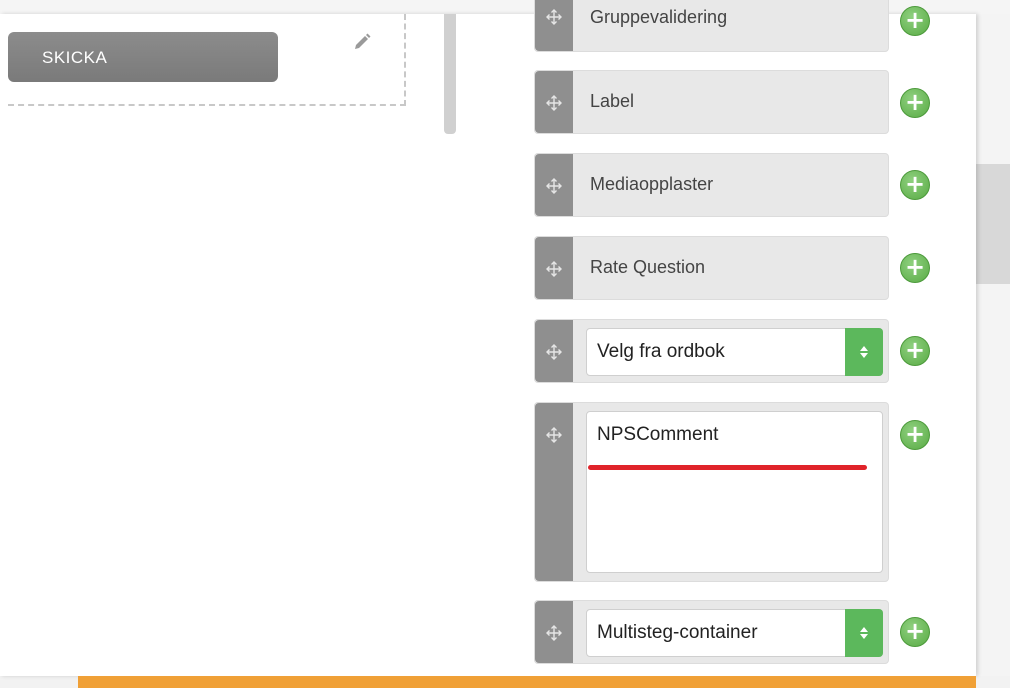  I want to click on palette-item-label: Label, so click(612, 101).